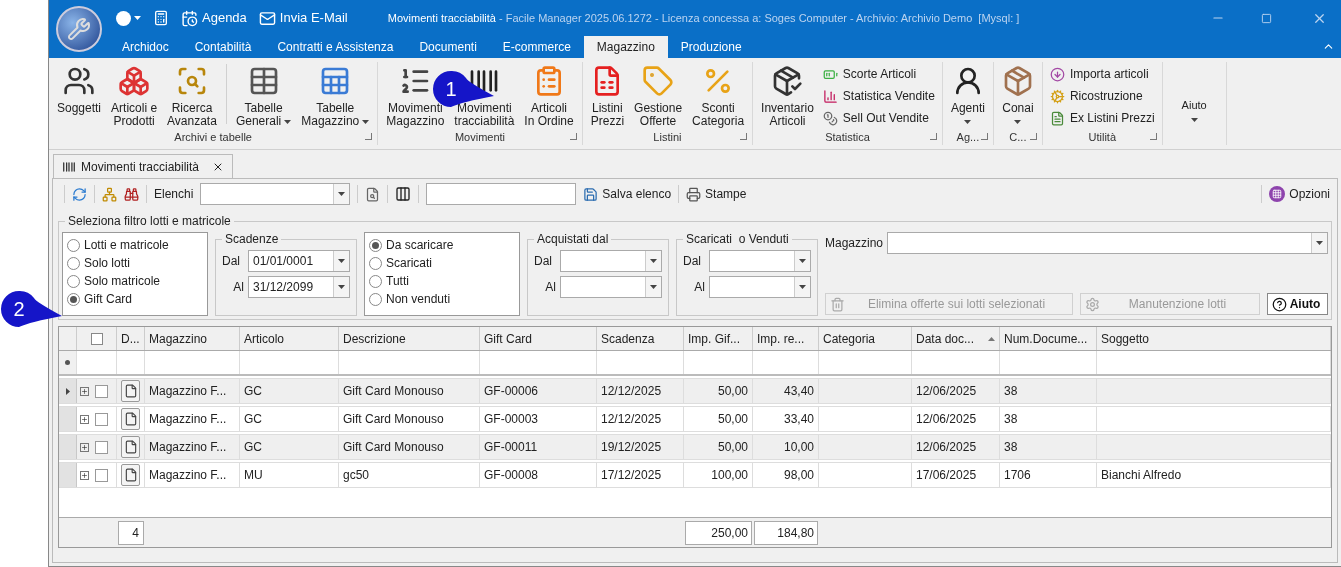 This screenshot has width=1341, height=567. What do you see at coordinates (253, 475) in the screenshot?
I see `table-cell-text: MU` at bounding box center [253, 475].